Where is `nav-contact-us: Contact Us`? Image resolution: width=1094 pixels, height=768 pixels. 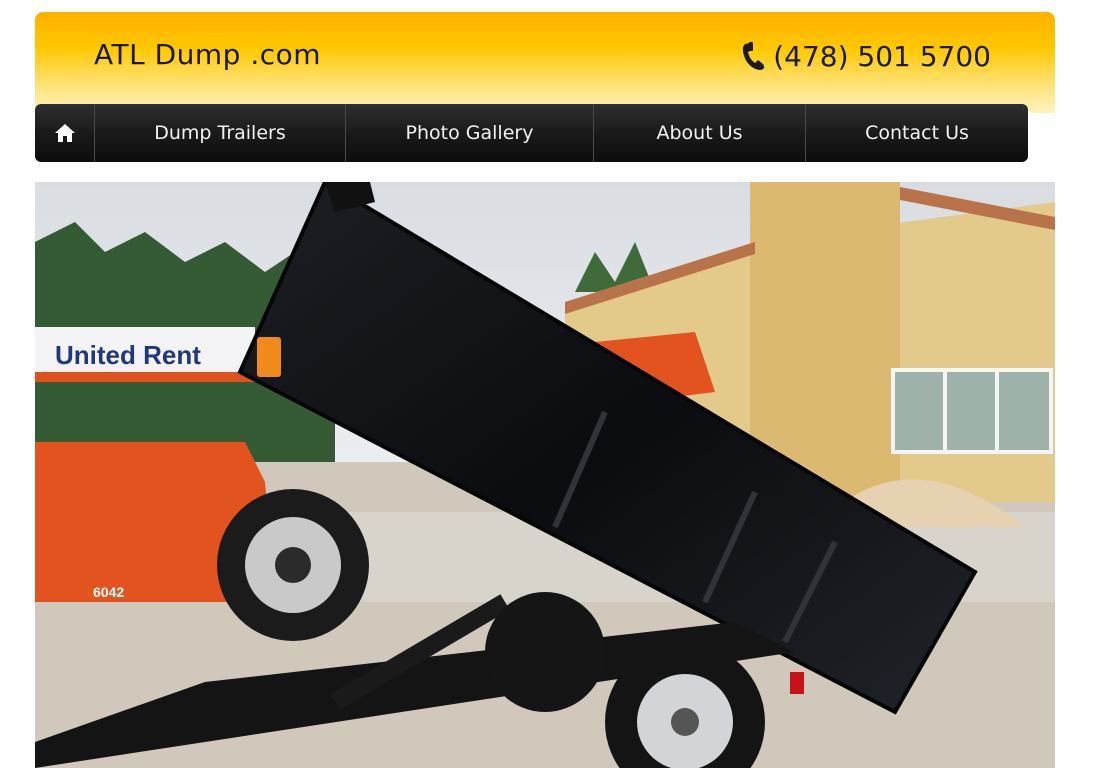
nav-contact-us: Contact Us is located at coordinates (917, 133).